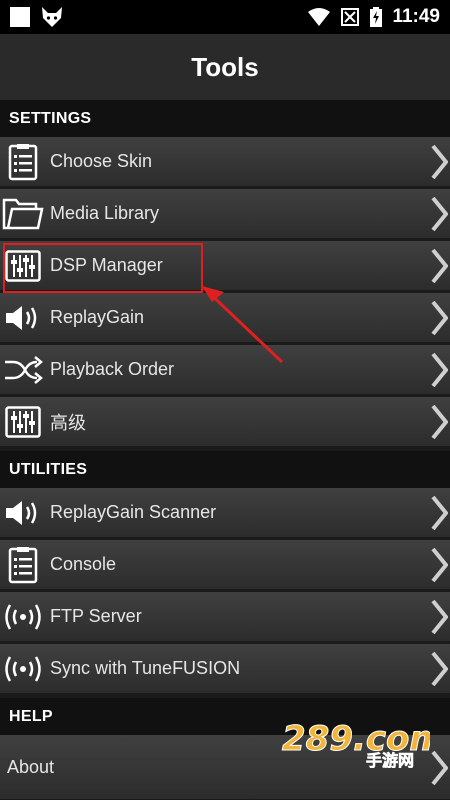  What do you see at coordinates (145, 668) in the screenshot?
I see `menu-item-label: Sync with TuneFUSION` at bounding box center [145, 668].